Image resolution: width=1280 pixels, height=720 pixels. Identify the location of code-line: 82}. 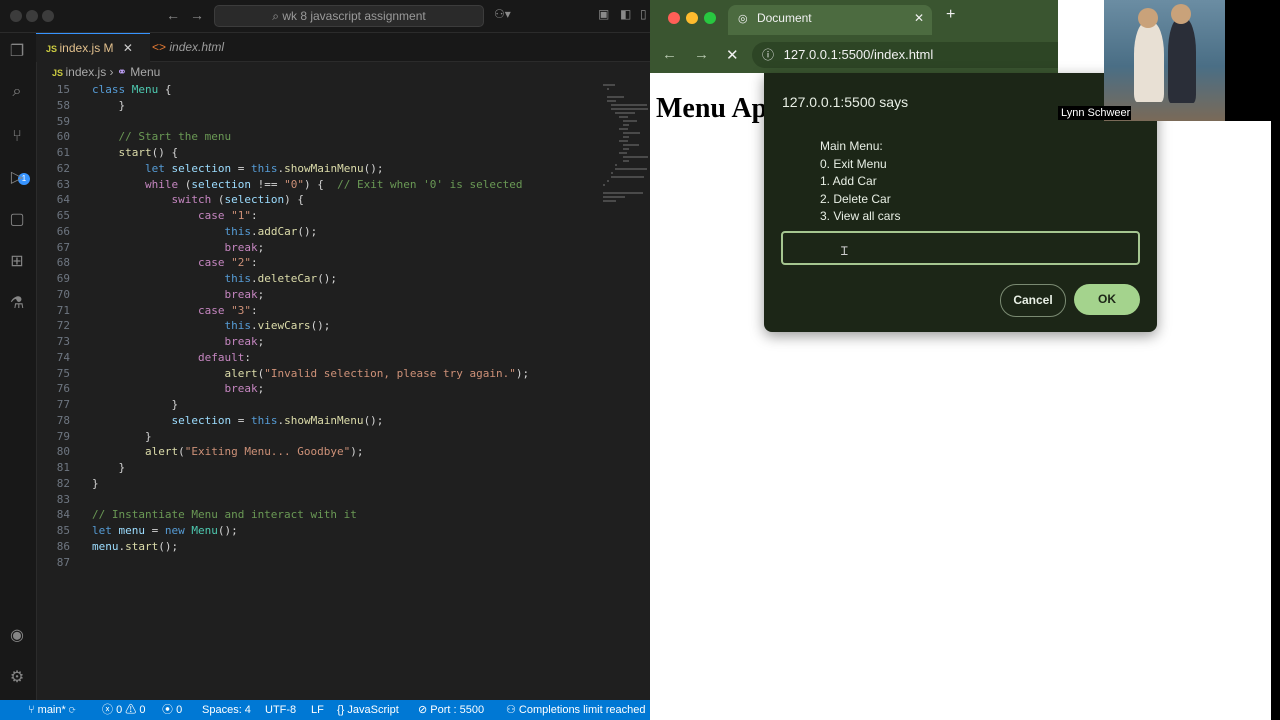
(67, 484).